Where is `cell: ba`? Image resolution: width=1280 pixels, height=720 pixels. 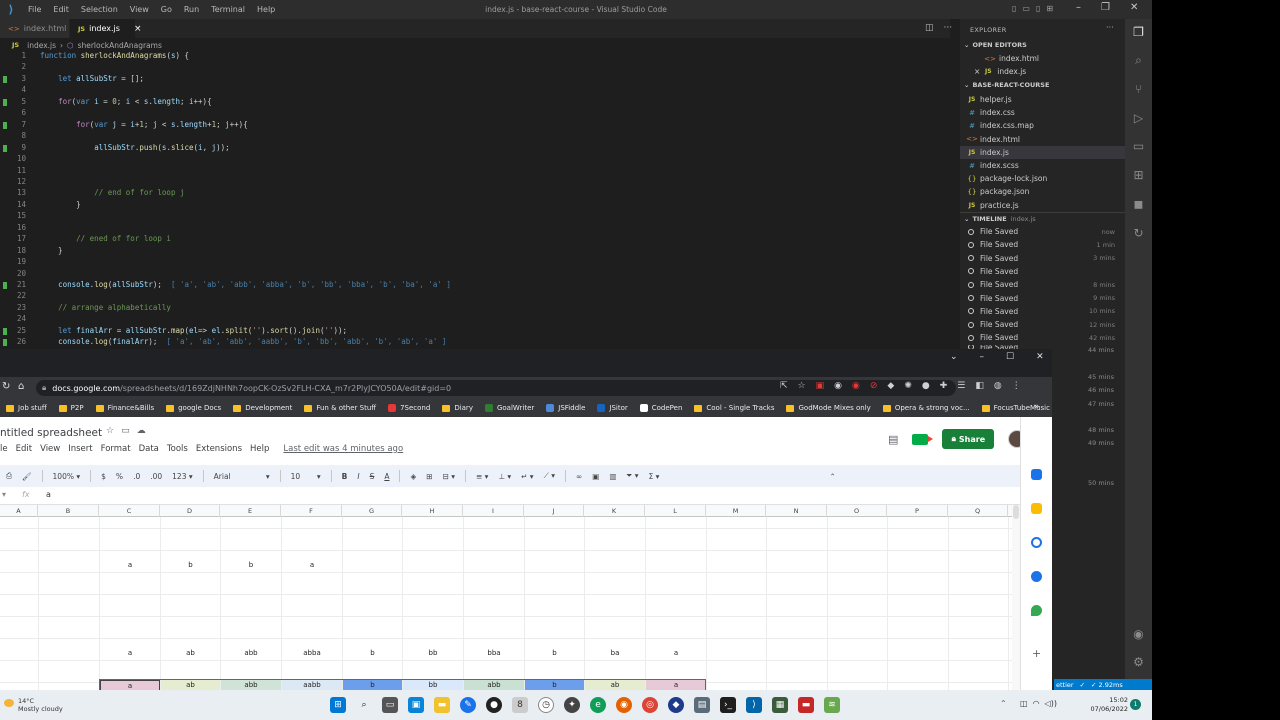
cell: ba is located at coordinates (615, 653).